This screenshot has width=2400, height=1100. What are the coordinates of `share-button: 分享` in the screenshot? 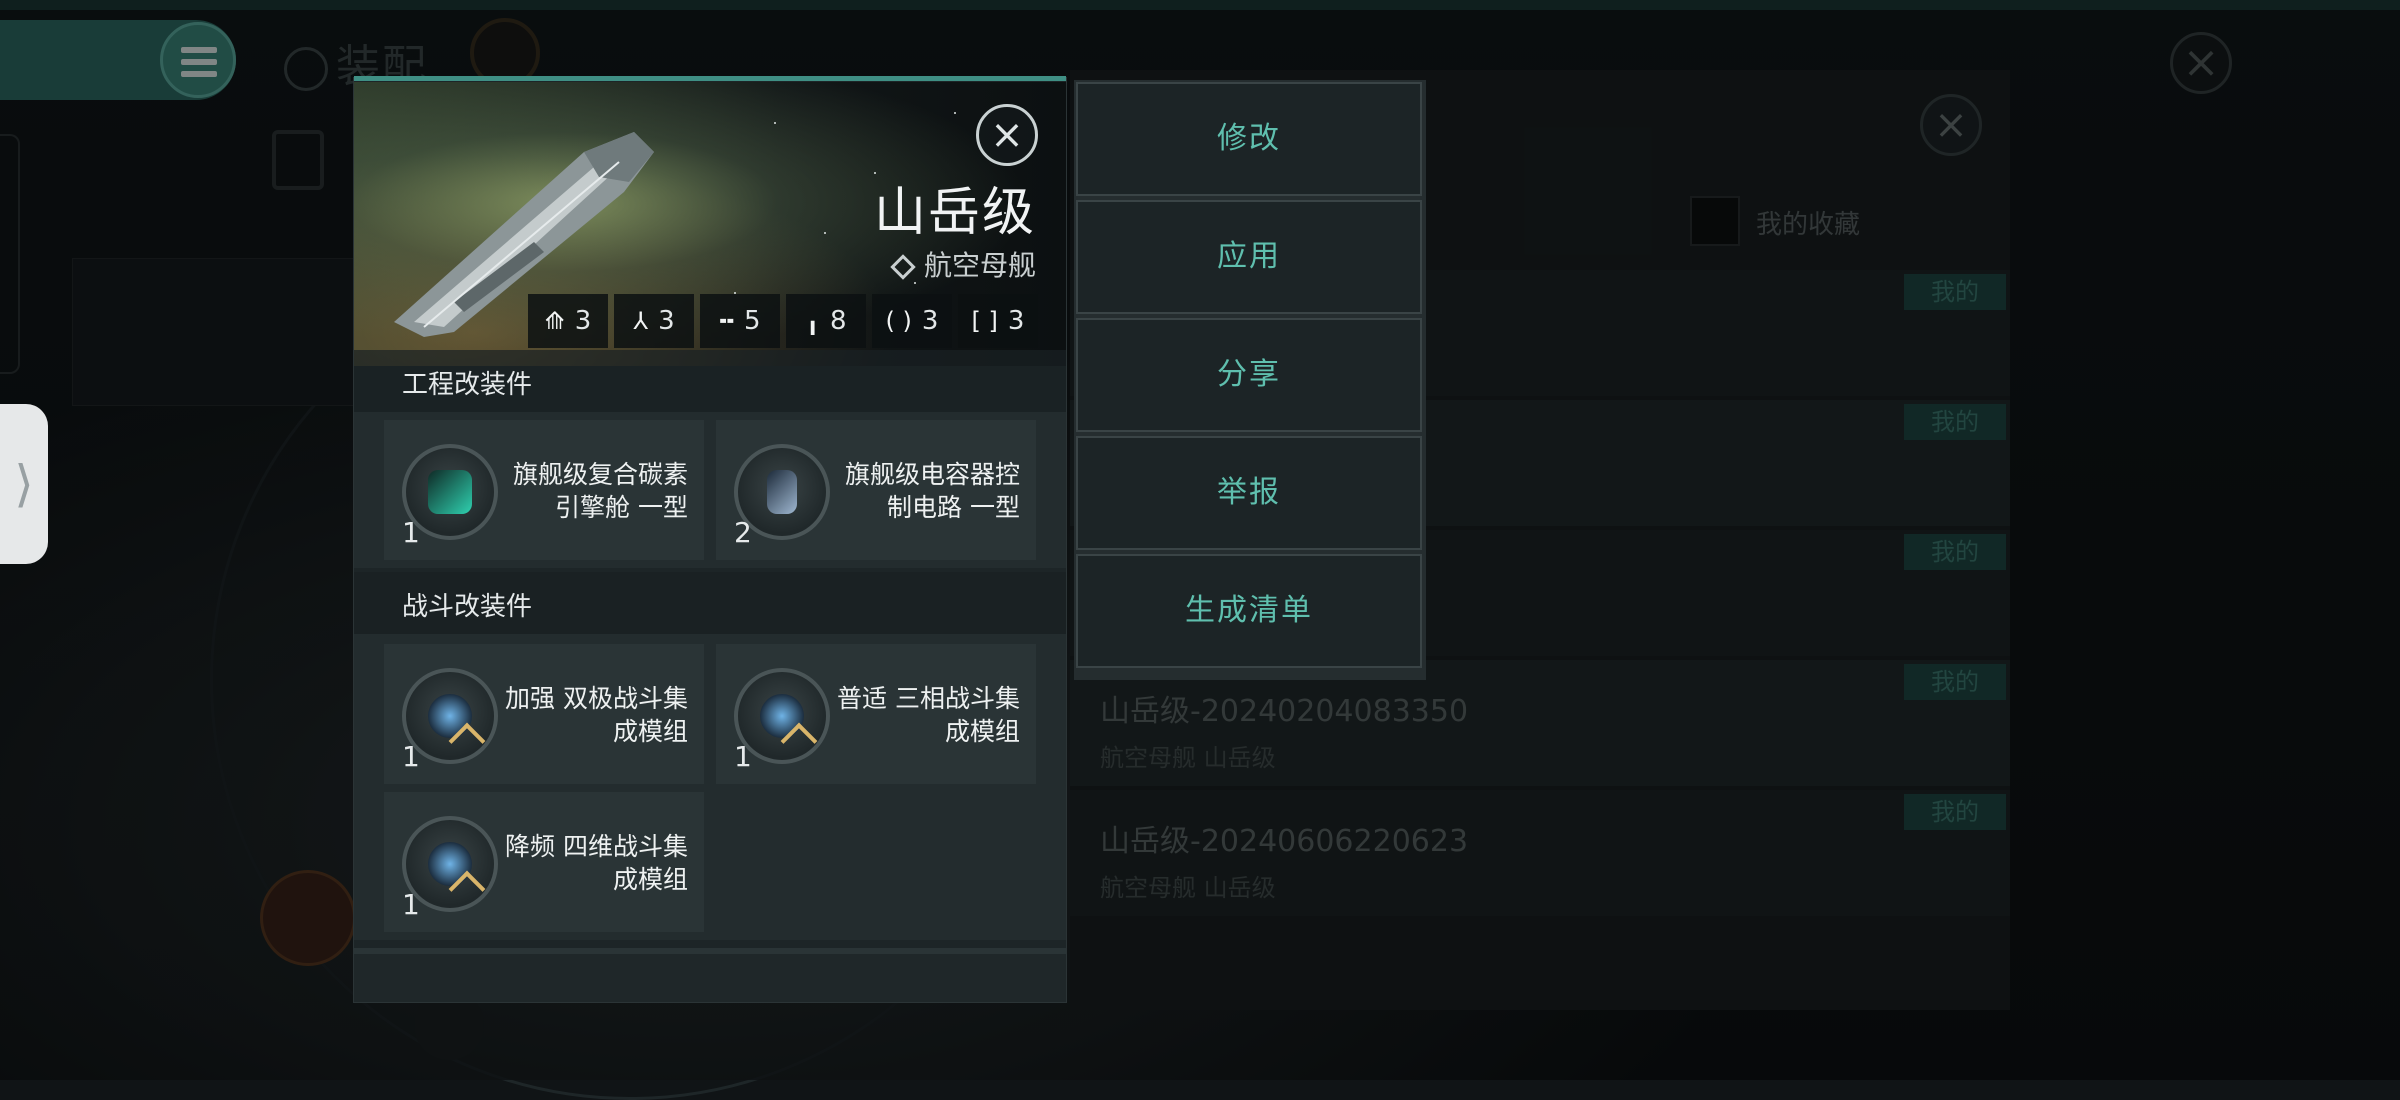 It's located at (1249, 375).